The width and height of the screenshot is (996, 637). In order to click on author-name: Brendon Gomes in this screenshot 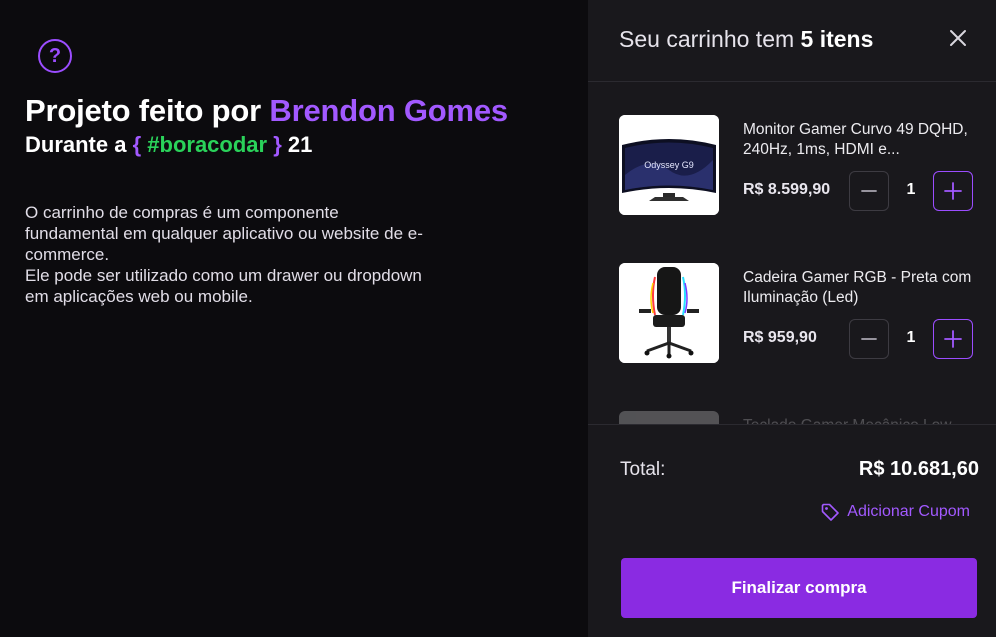, I will do `click(388, 110)`.